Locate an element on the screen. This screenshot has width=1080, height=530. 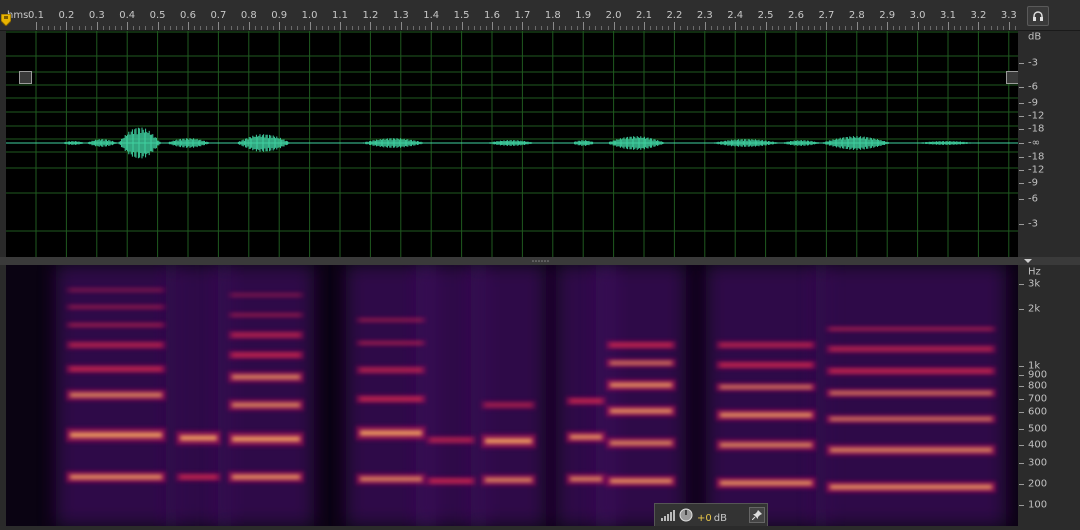
hz-tick-label: 800 is located at coordinates (1038, 386).